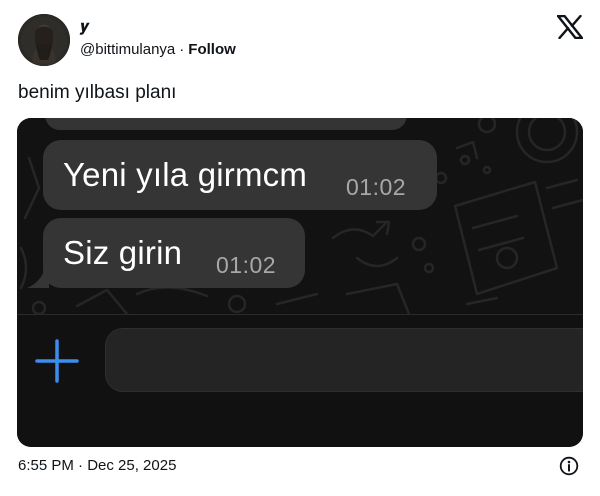 Image resolution: width=600 pixels, height=496 pixels. I want to click on display-name: 𝒚, so click(84, 27).